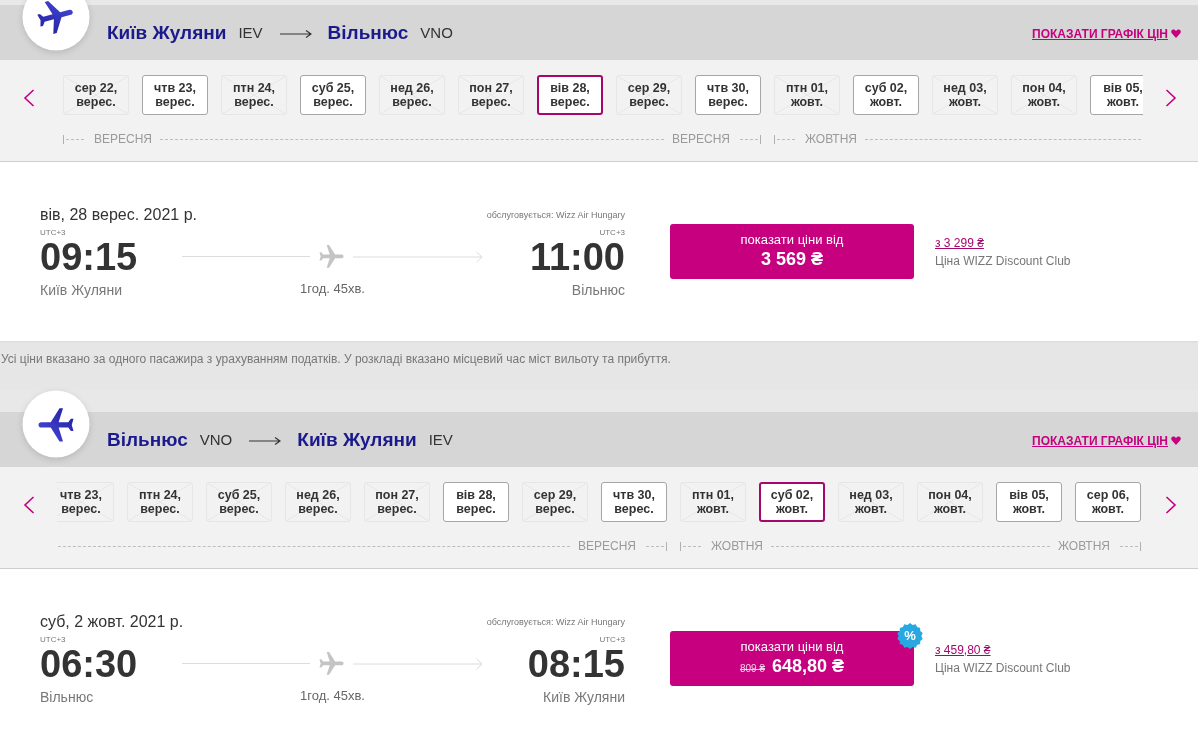  What do you see at coordinates (959, 242) in the screenshot?
I see `club-price-link: з 3 299 ₴` at bounding box center [959, 242].